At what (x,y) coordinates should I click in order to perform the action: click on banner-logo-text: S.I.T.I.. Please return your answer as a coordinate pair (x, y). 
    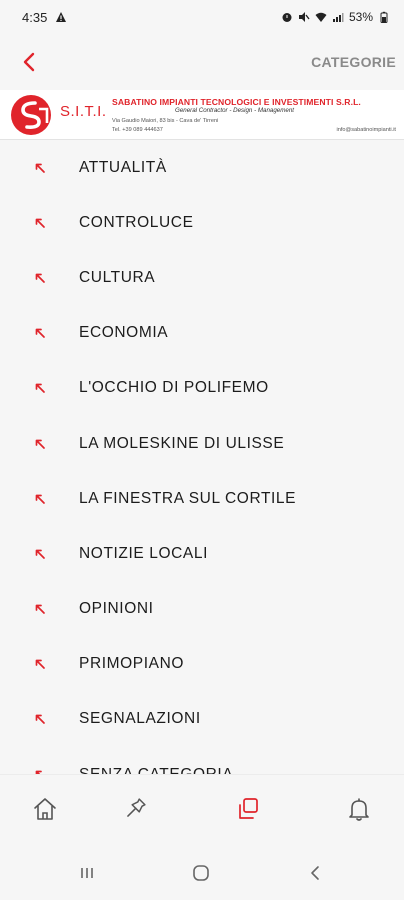
    Looking at the image, I should click on (83, 111).